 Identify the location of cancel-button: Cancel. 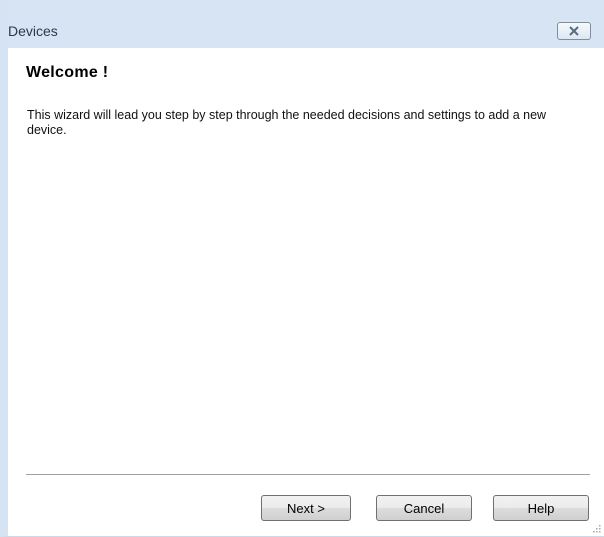
(424, 508).